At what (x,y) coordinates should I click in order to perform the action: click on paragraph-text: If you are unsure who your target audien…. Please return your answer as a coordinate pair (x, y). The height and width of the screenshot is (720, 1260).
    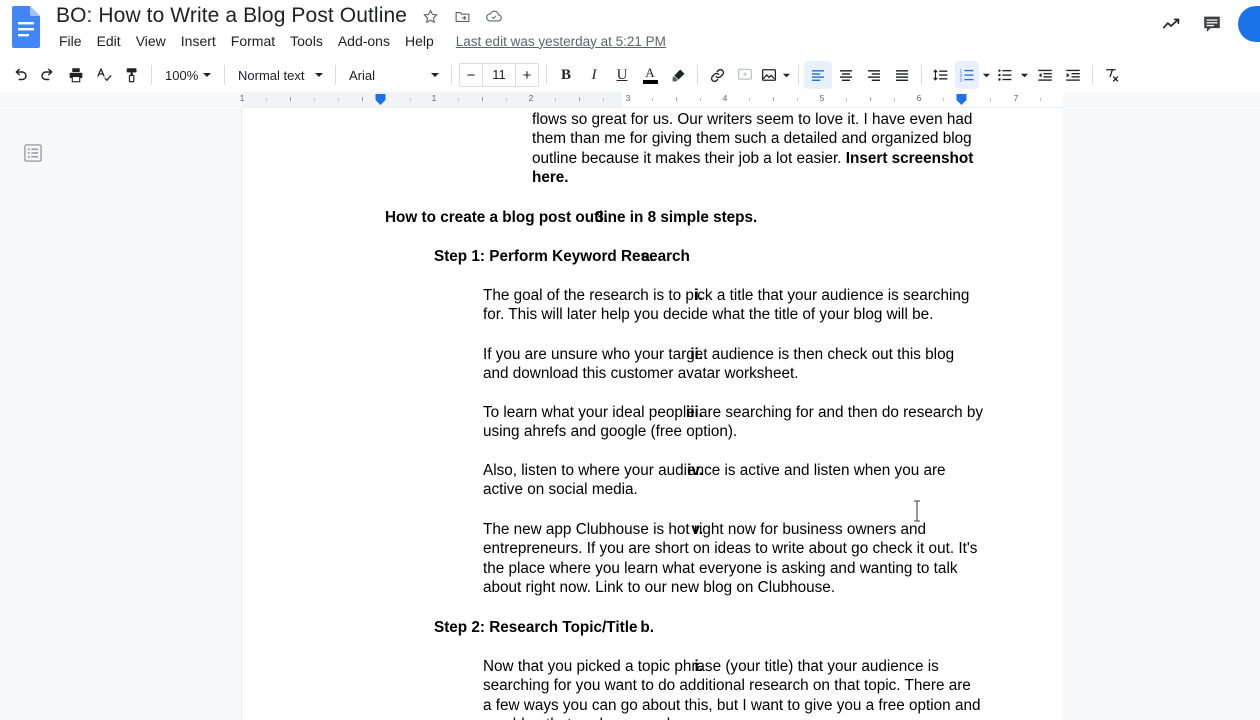
    Looking at the image, I should click on (753, 364).